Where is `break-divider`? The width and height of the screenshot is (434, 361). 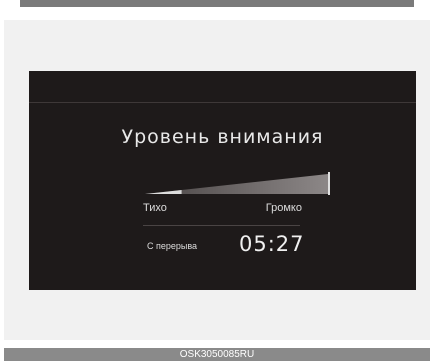 break-divider is located at coordinates (221, 225).